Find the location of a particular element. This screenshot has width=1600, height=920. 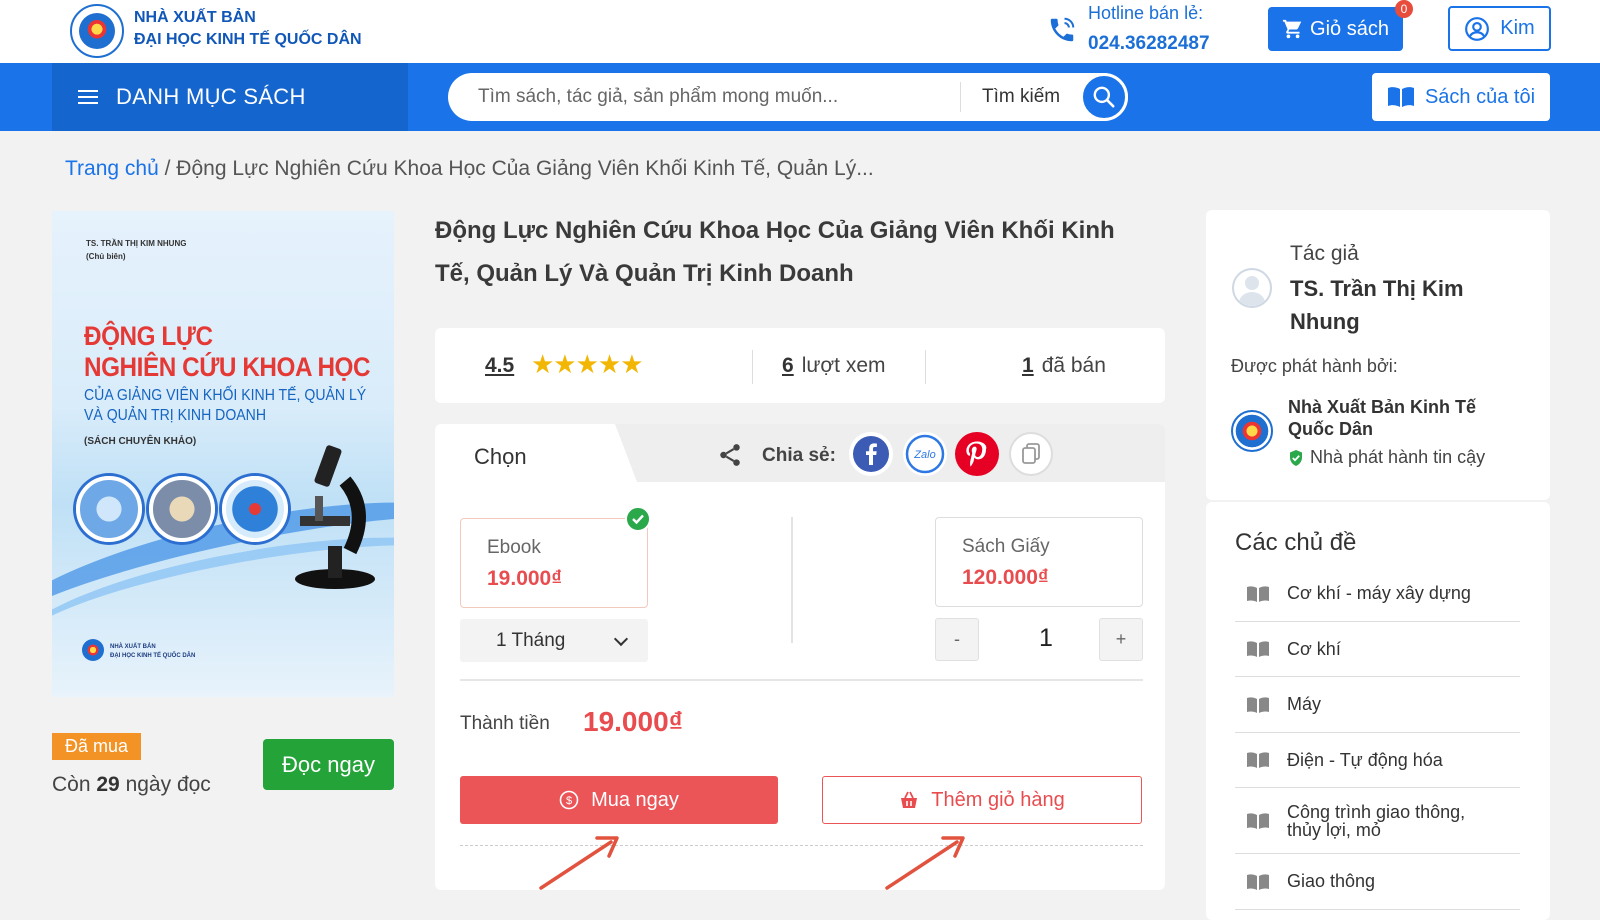

cover-chart-illustration is located at coordinates (109, 509).